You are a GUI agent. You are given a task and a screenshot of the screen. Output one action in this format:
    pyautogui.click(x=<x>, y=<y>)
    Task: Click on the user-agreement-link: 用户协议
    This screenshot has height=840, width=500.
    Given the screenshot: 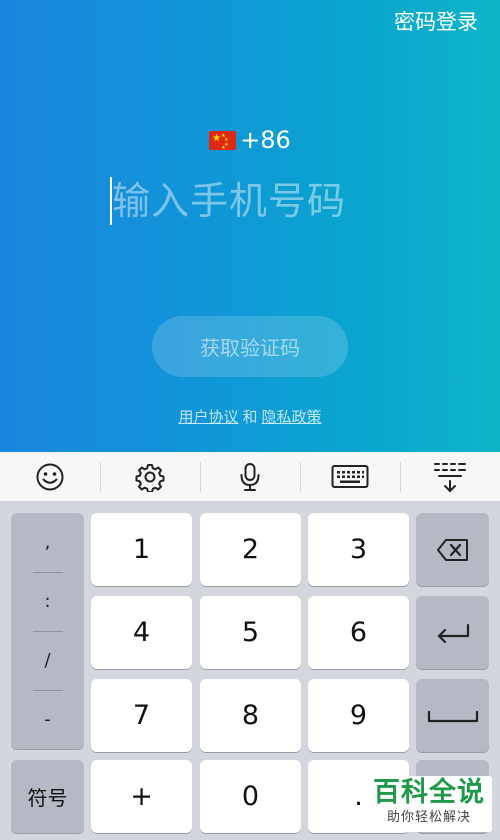 What is the action you would take?
    pyautogui.click(x=208, y=417)
    